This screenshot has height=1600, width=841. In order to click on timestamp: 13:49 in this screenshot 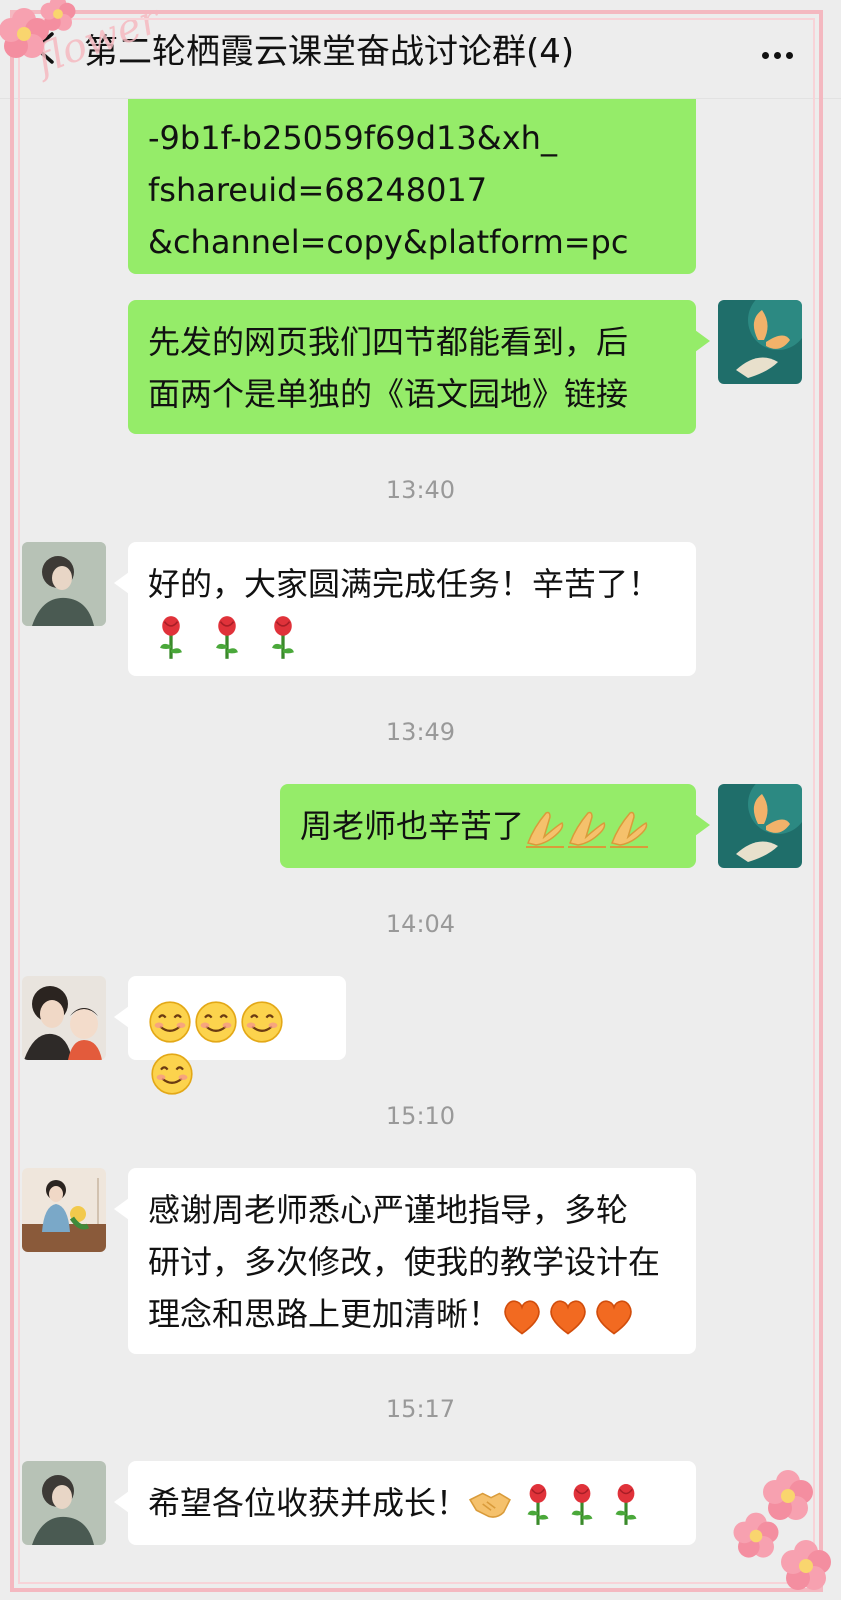, I will do `click(420, 732)`.